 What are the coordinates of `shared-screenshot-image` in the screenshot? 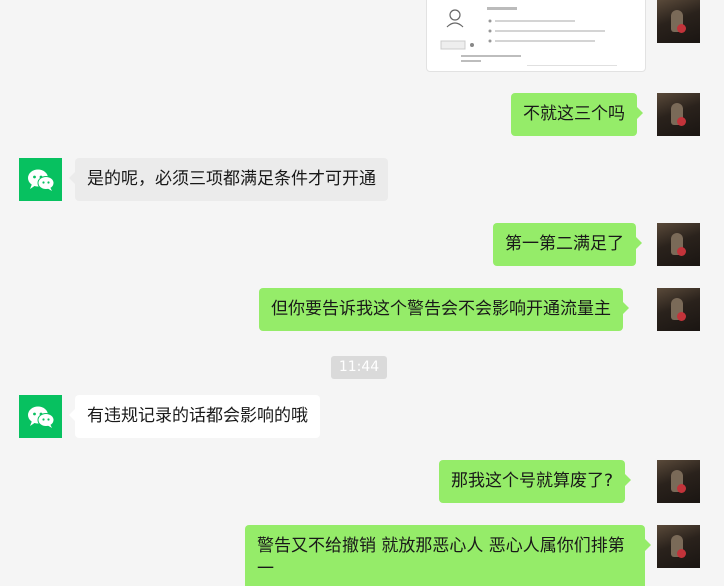 It's located at (536, 36).